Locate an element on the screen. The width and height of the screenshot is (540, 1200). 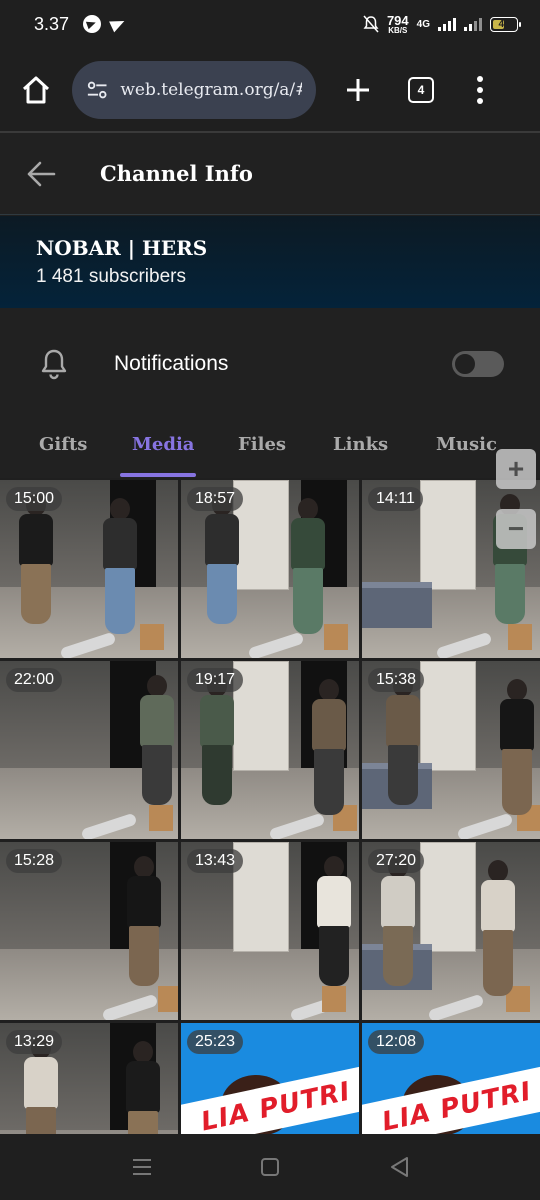
notifications-row: Notifications is located at coordinates (270, 364).